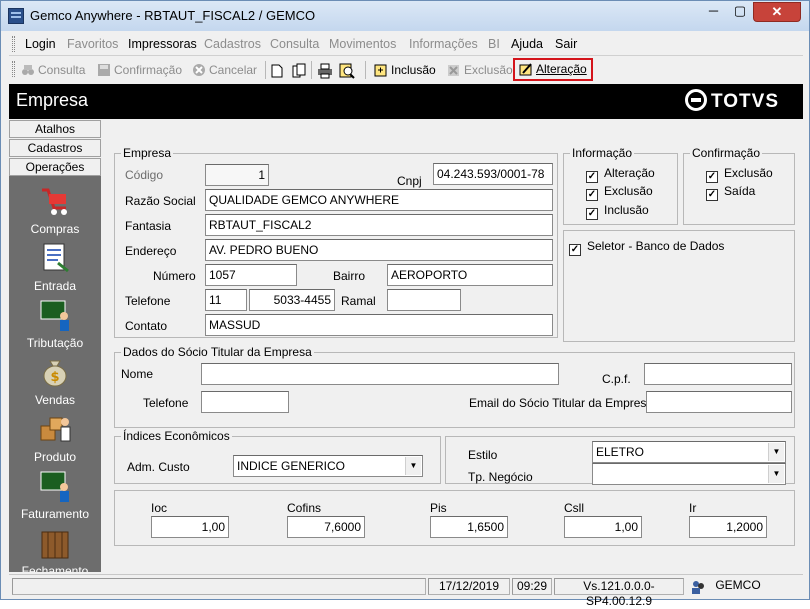  What do you see at coordinates (13, 69) in the screenshot?
I see `toolbar-grip-icon` at bounding box center [13, 69].